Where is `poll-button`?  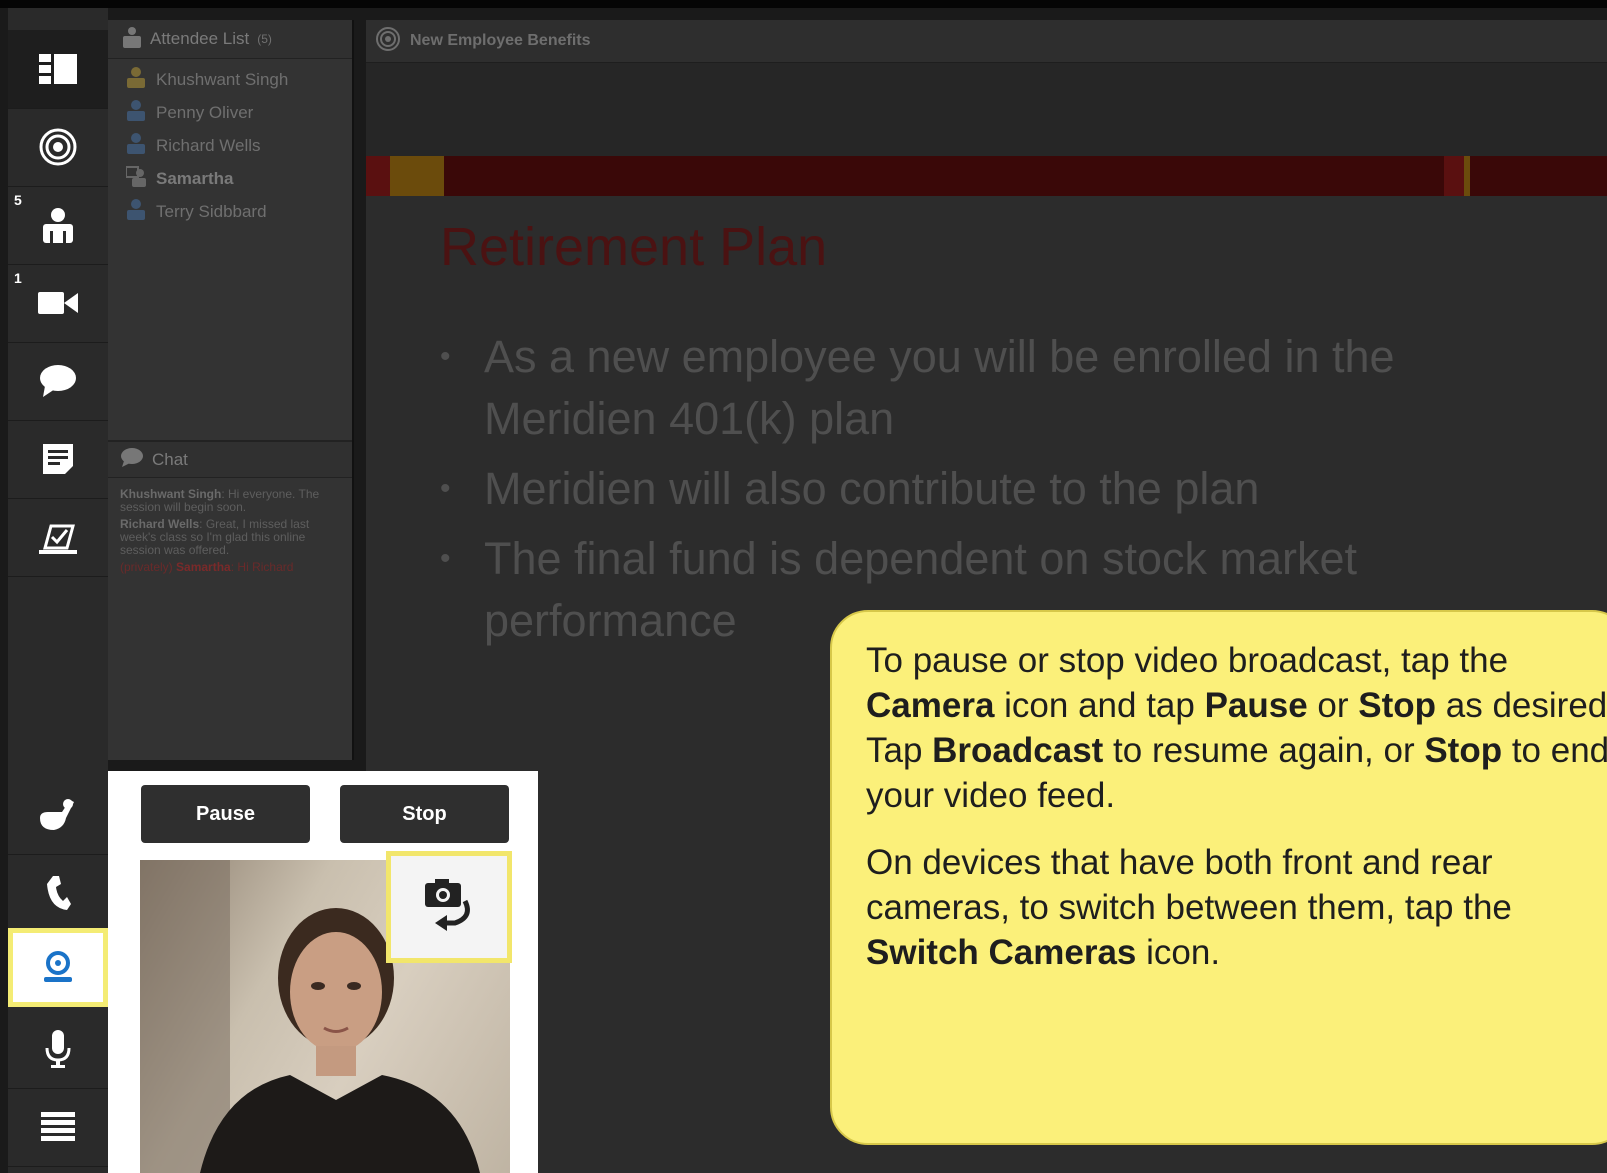 poll-button is located at coordinates (58, 537).